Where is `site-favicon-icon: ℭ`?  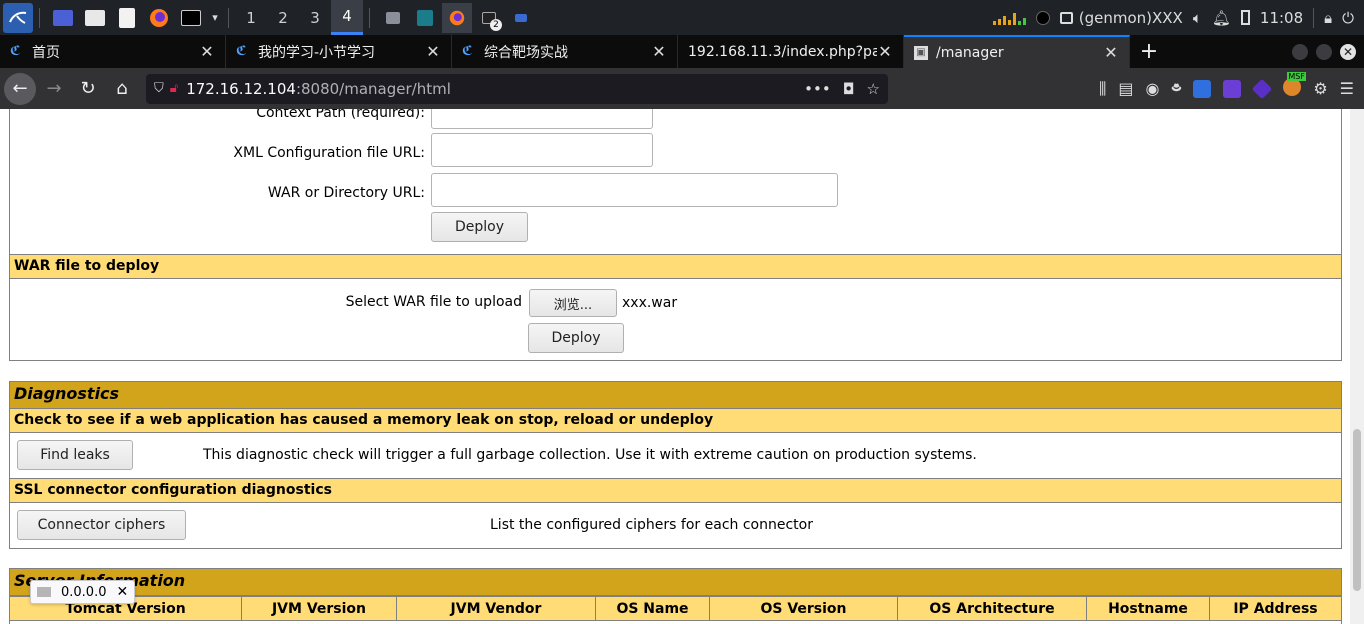 site-favicon-icon: ℭ is located at coordinates (15, 51).